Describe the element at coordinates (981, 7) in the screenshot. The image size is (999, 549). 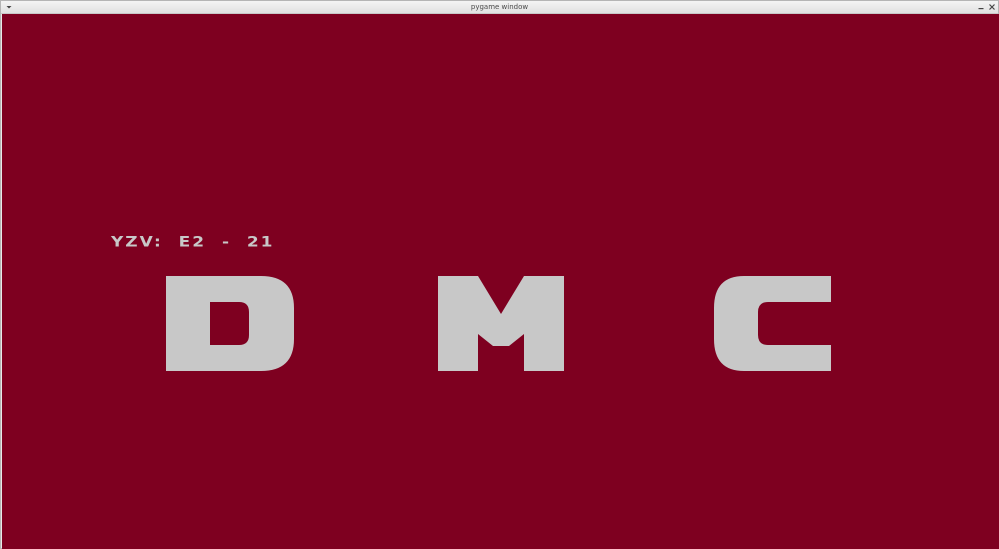
I see `minimize-icon` at that location.